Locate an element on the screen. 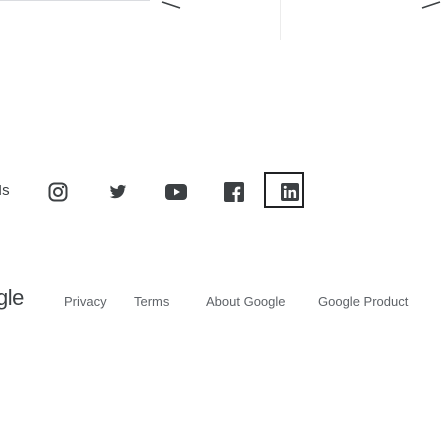 The width and height of the screenshot is (448, 448). instagram-icon is located at coordinates (58, 192).